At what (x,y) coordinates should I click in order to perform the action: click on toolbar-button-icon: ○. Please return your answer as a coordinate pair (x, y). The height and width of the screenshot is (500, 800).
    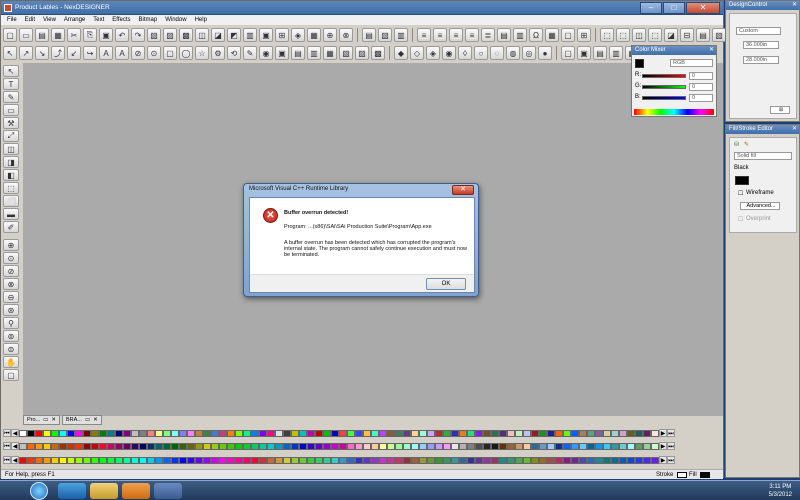
    Looking at the image, I should click on (481, 53).